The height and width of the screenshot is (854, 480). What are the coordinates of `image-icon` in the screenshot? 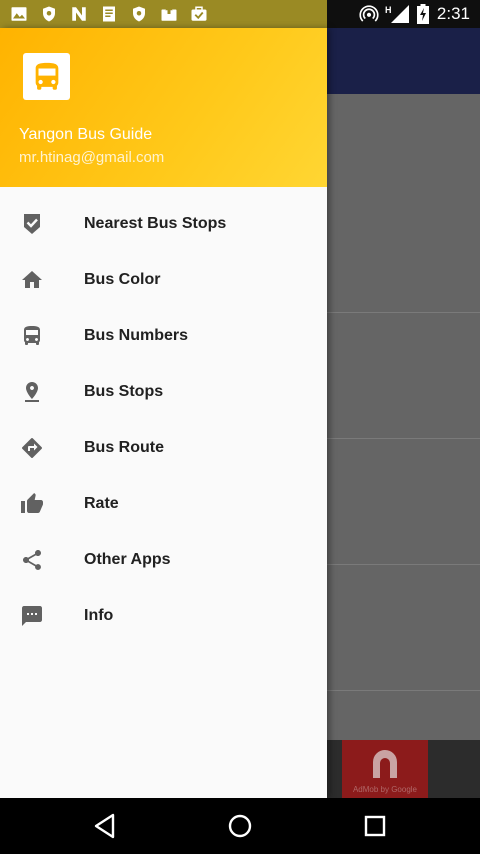 It's located at (19, 14).